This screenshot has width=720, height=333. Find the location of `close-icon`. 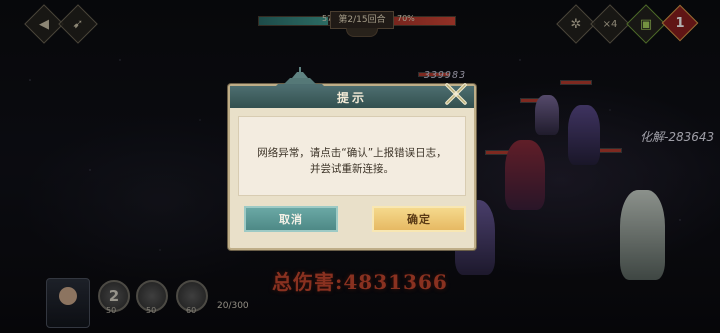

close-icon is located at coordinates (456, 94).